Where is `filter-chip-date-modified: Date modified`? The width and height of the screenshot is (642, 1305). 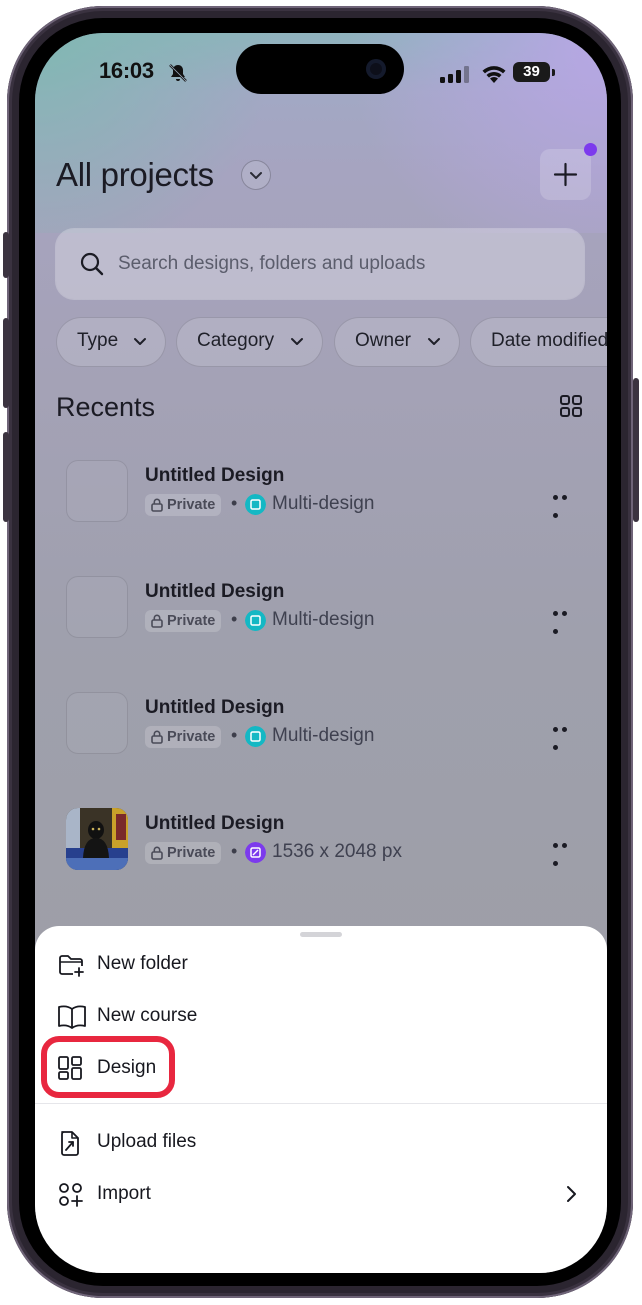
filter-chip-date-modified: Date modified is located at coordinates (538, 342).